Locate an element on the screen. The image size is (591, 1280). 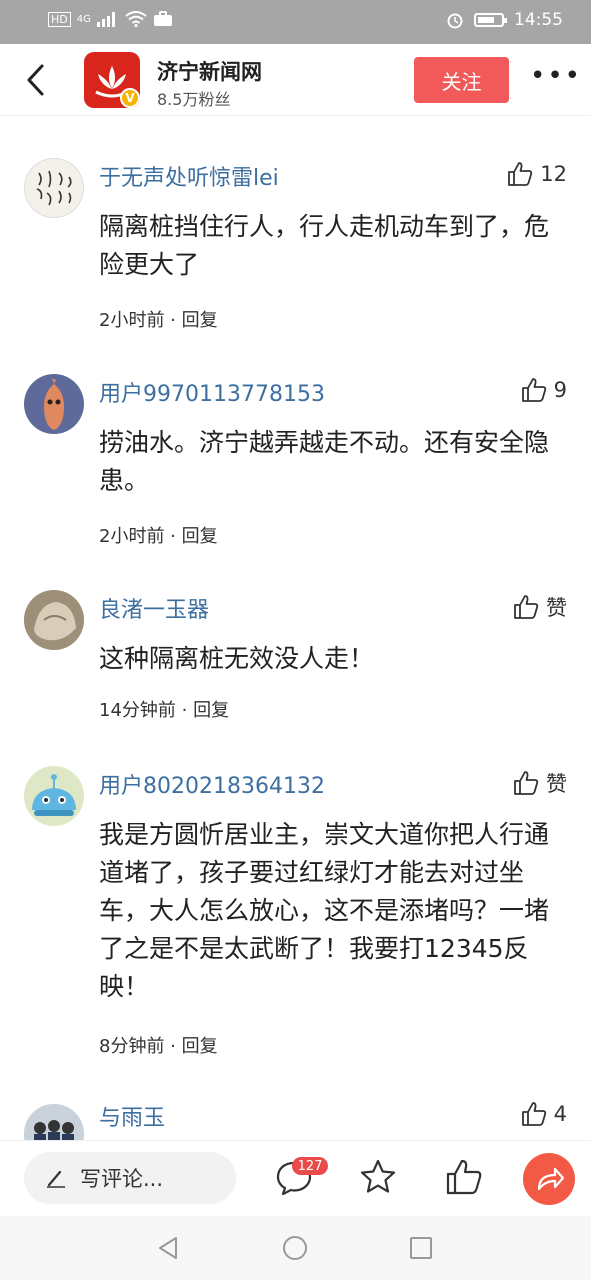
battery-icon is located at coordinates (490, 20).